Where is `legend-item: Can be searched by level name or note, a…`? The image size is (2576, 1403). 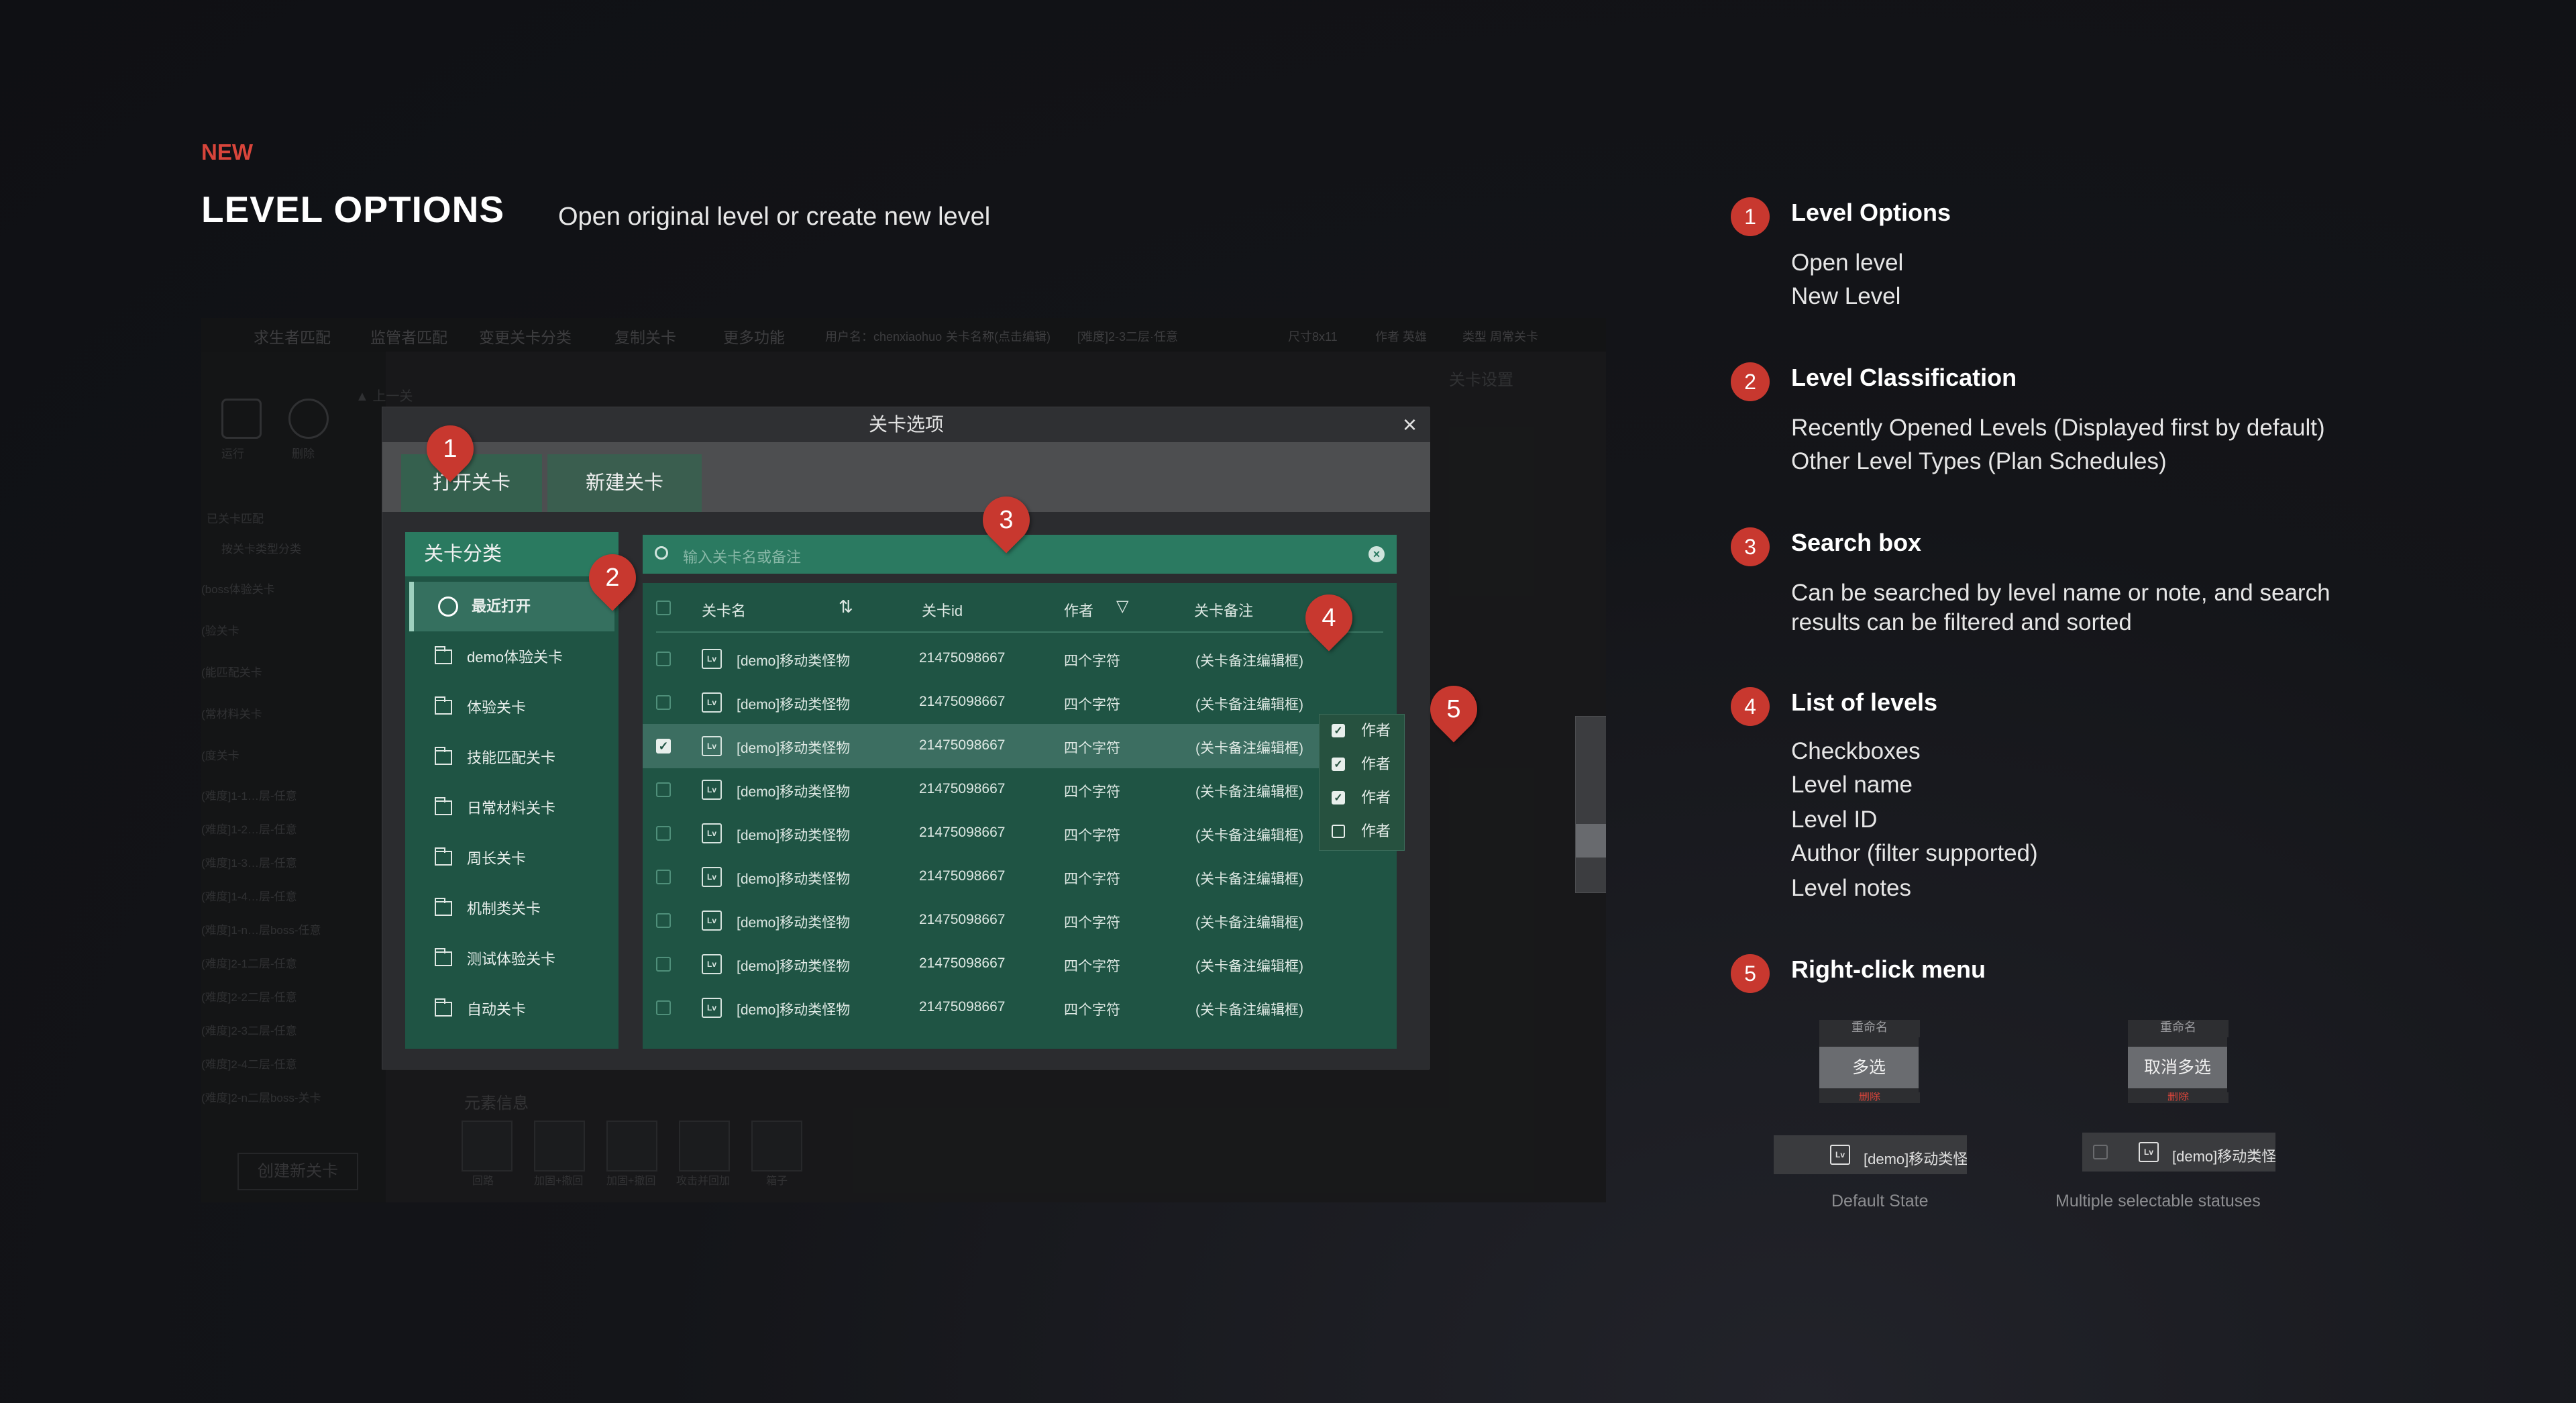 legend-item: Can be searched by level name or note, a… is located at coordinates (2060, 593).